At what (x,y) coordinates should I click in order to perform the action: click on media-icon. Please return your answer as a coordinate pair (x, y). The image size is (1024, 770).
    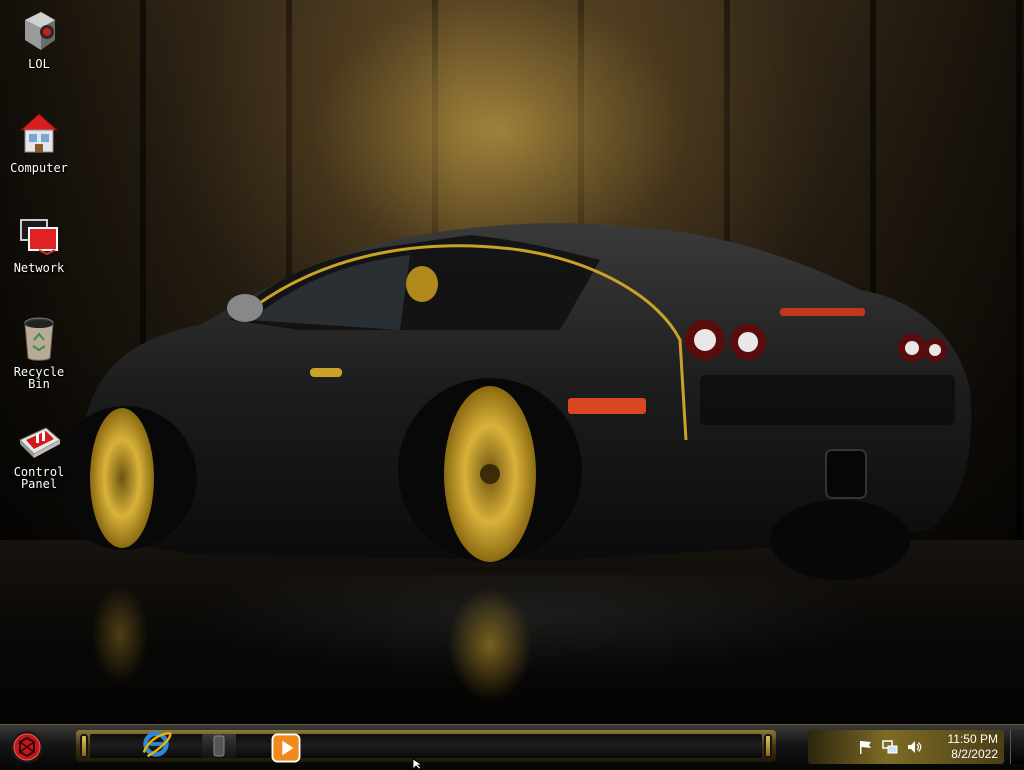
    Looking at the image, I should click on (219, 746).